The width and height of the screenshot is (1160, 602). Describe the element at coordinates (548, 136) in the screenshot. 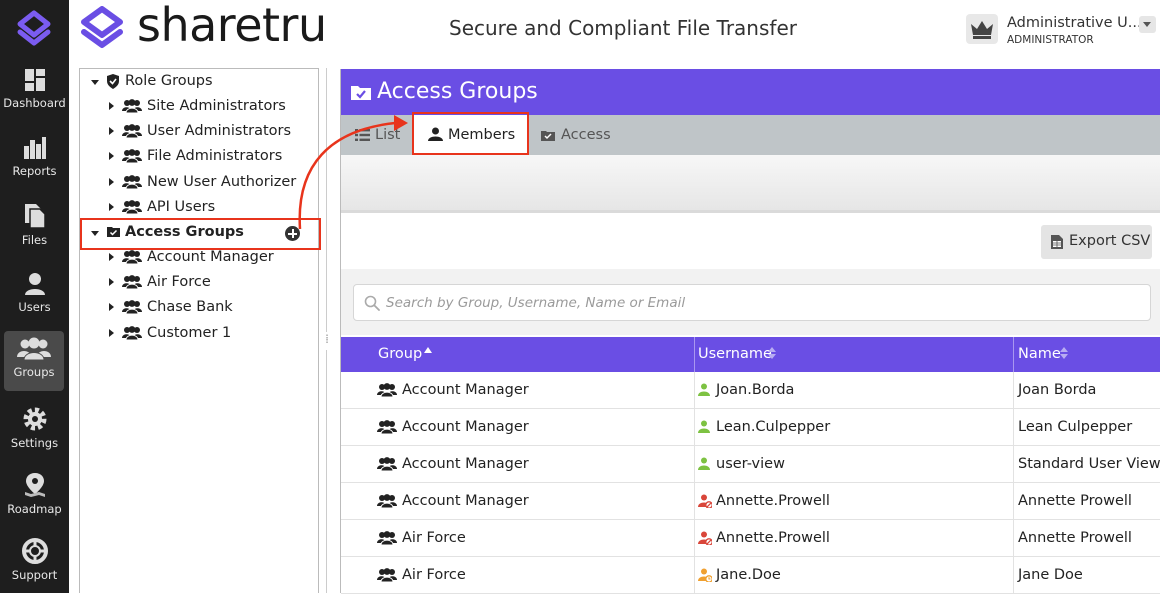

I see `folder-check-icon` at that location.